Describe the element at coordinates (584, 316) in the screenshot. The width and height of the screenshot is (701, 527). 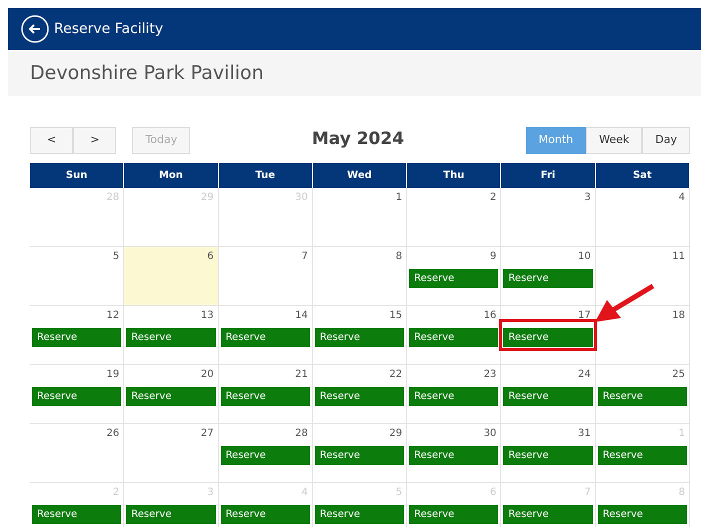
I see `day-number: 17` at that location.